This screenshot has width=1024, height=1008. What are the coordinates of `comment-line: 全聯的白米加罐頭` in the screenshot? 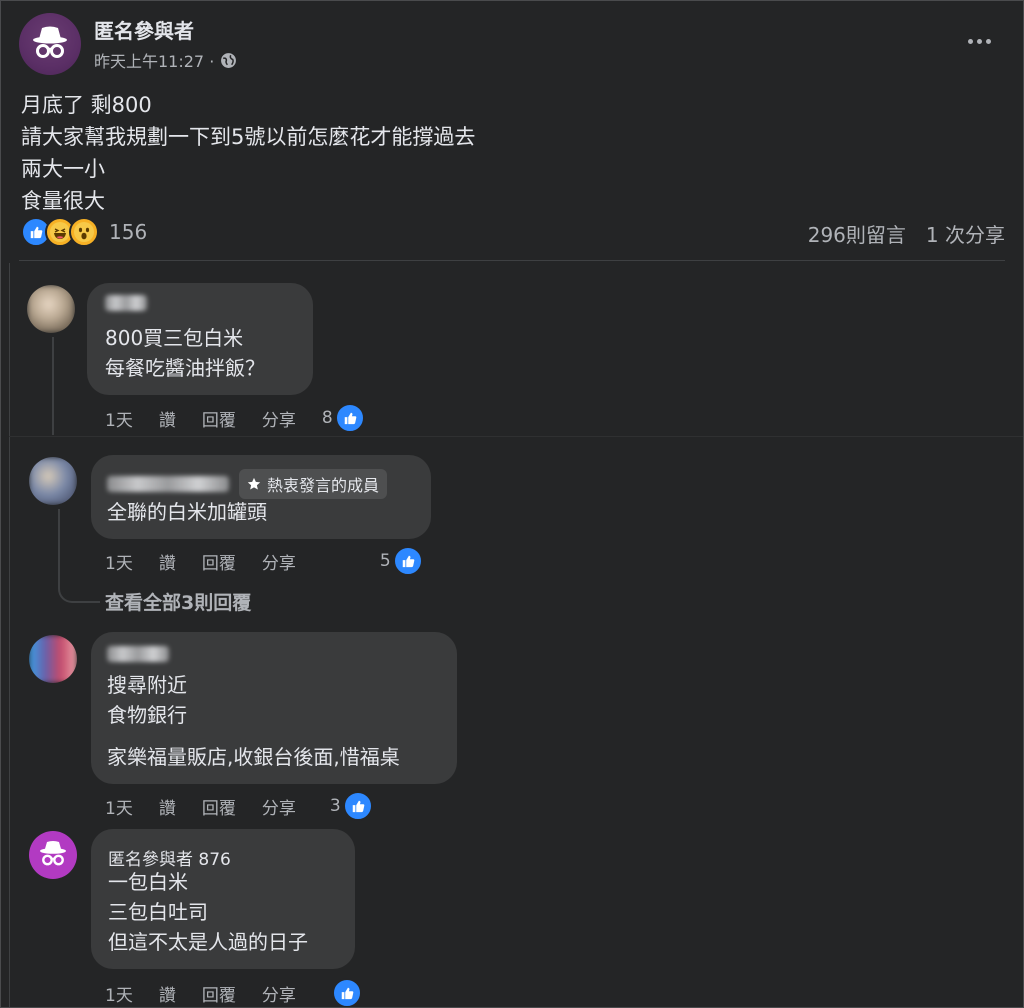 It's located at (187, 512).